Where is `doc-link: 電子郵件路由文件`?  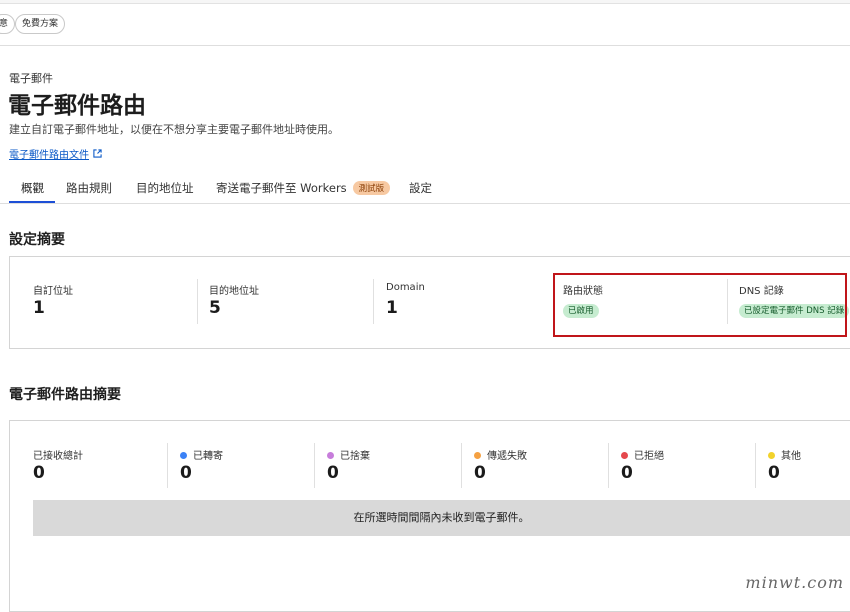
doc-link: 電子郵件路由文件 is located at coordinates (55, 152).